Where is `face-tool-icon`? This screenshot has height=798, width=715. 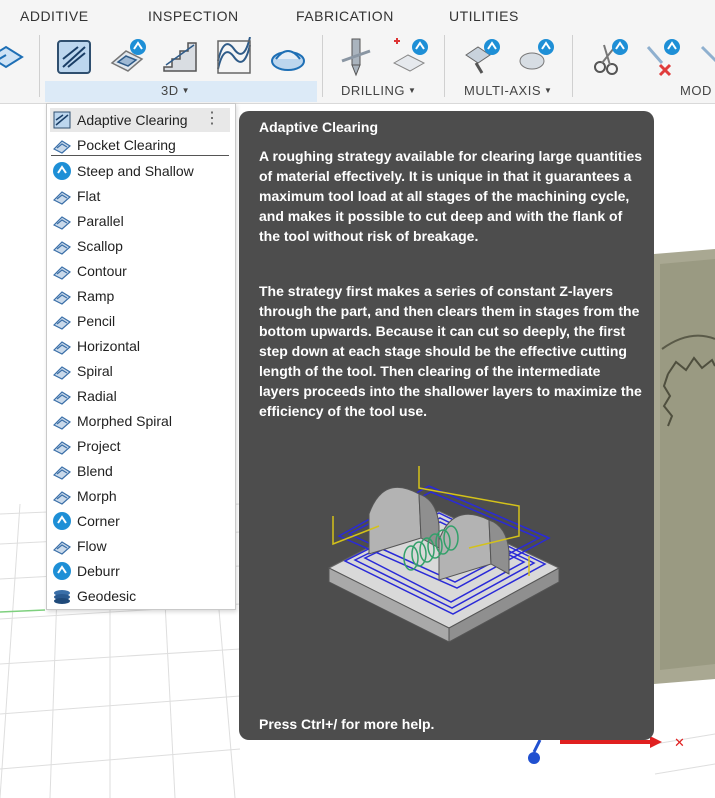
face-tool-icon is located at coordinates (13, 57).